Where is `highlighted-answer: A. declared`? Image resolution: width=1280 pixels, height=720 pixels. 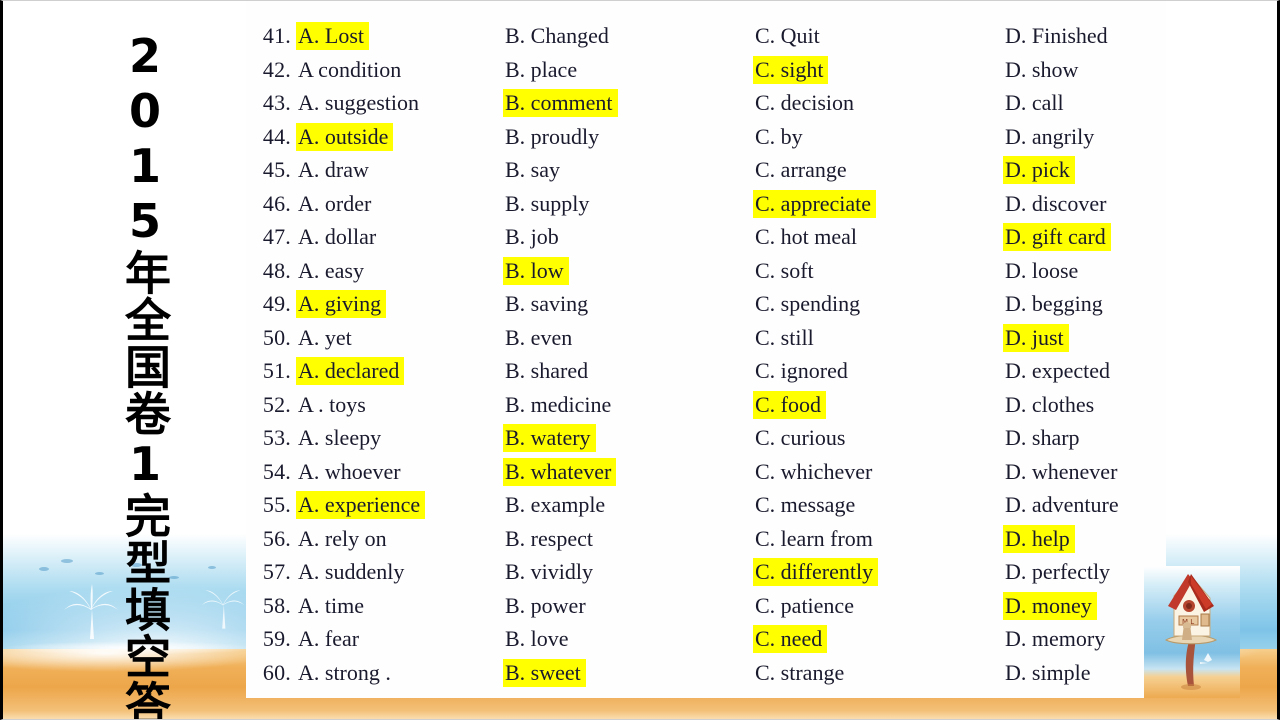
highlighted-answer: A. declared is located at coordinates (350, 371).